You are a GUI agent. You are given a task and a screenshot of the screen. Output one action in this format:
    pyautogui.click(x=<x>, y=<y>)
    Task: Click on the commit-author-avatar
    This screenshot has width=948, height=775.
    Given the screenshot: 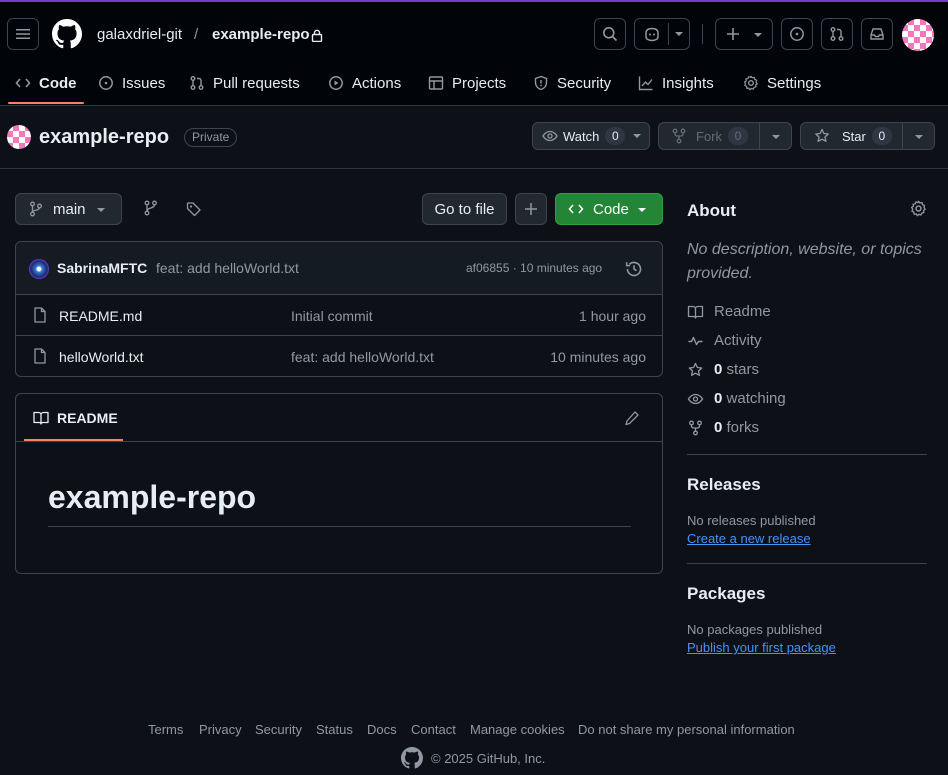 What is the action you would take?
    pyautogui.click(x=39, y=269)
    